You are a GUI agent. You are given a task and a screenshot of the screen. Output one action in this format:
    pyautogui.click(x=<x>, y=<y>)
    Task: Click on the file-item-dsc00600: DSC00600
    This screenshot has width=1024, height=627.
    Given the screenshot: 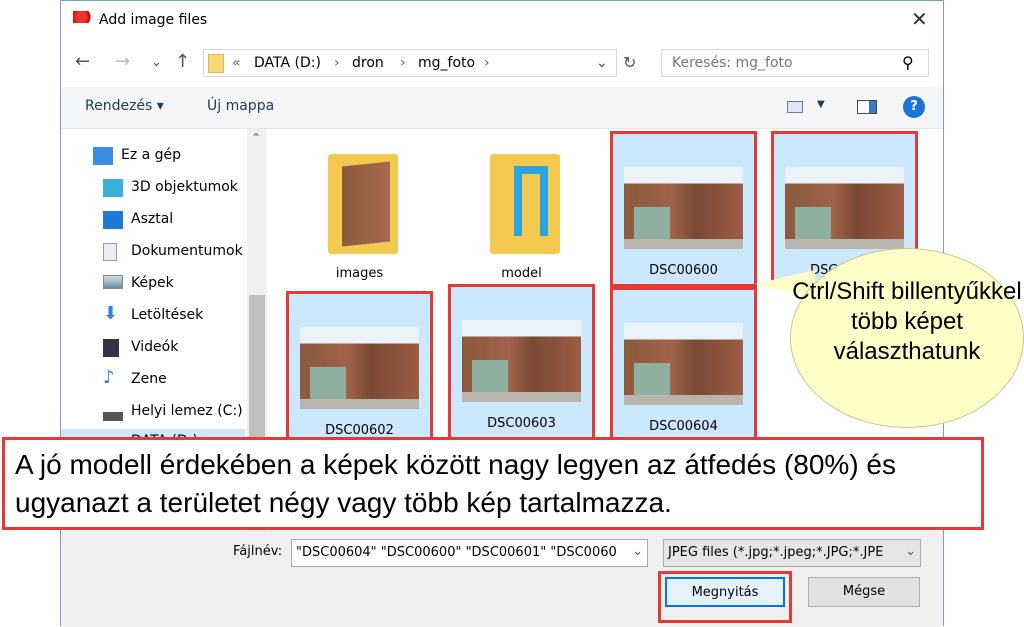 What is the action you would take?
    pyautogui.click(x=683, y=209)
    